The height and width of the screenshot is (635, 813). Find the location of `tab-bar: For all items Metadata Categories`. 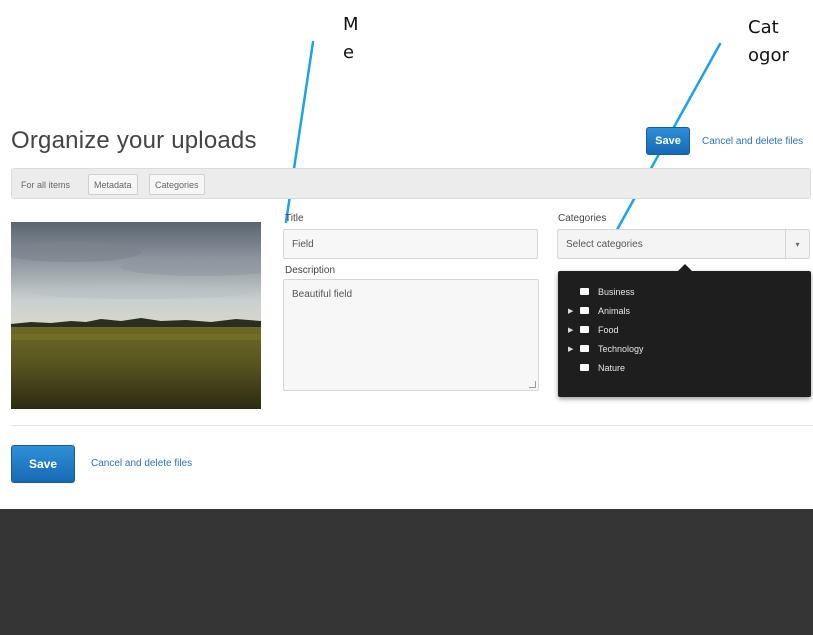

tab-bar: For all items Metadata Categories is located at coordinates (411, 183).